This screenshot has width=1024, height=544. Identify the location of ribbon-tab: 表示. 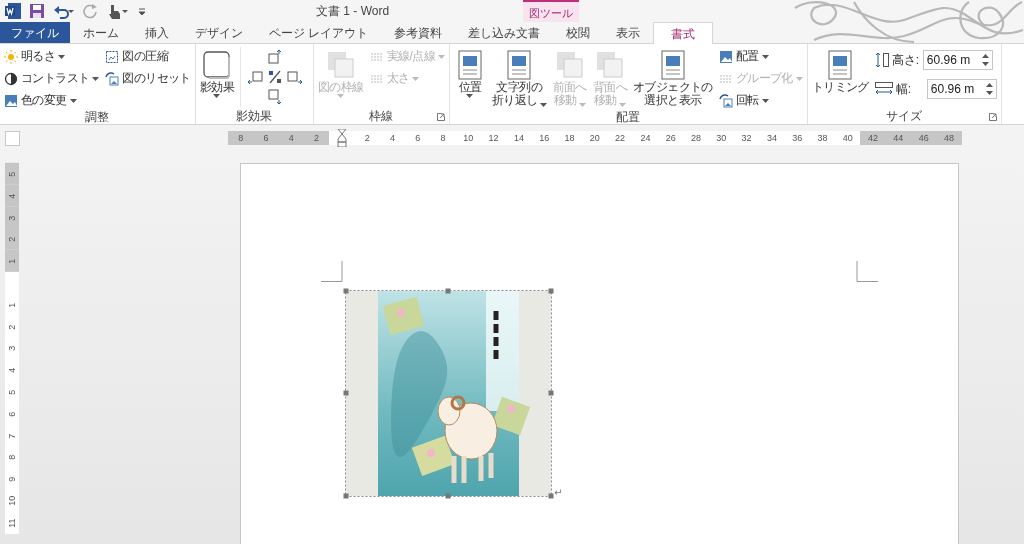
(628, 32).